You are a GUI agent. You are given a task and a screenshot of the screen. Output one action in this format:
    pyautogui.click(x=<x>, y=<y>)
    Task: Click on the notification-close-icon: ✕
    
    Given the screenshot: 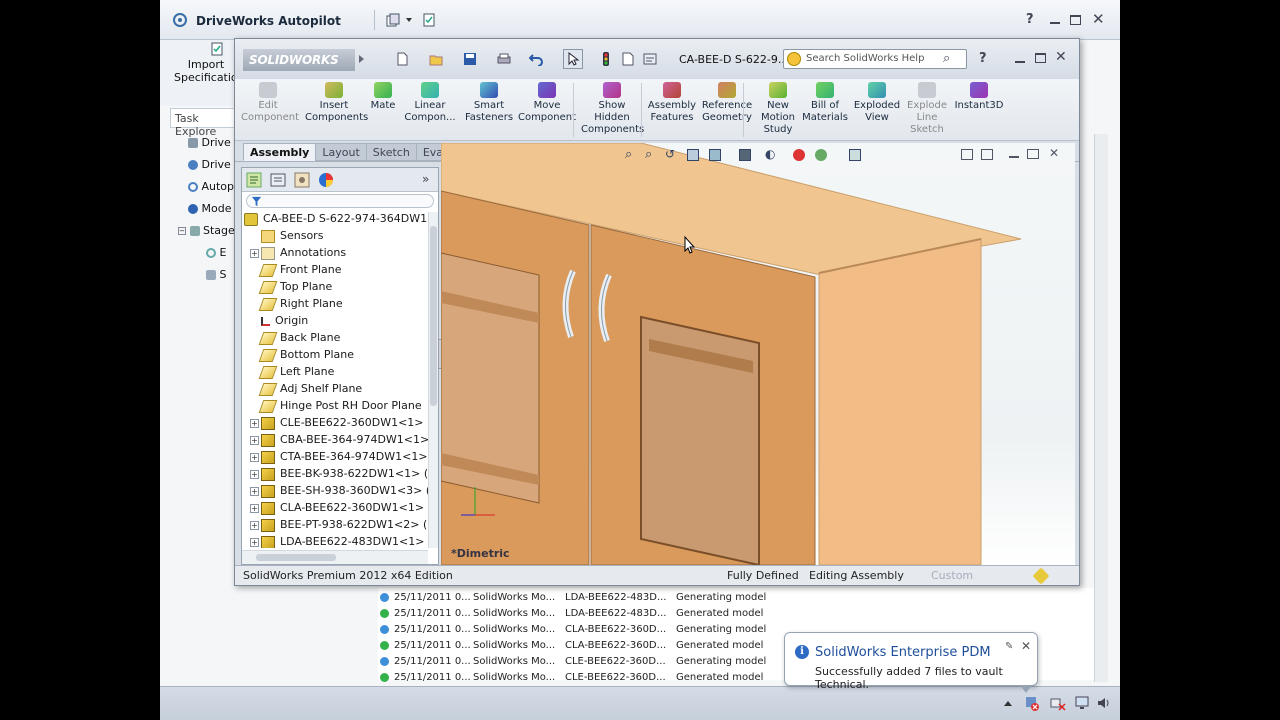 What is the action you would take?
    pyautogui.click(x=1026, y=646)
    